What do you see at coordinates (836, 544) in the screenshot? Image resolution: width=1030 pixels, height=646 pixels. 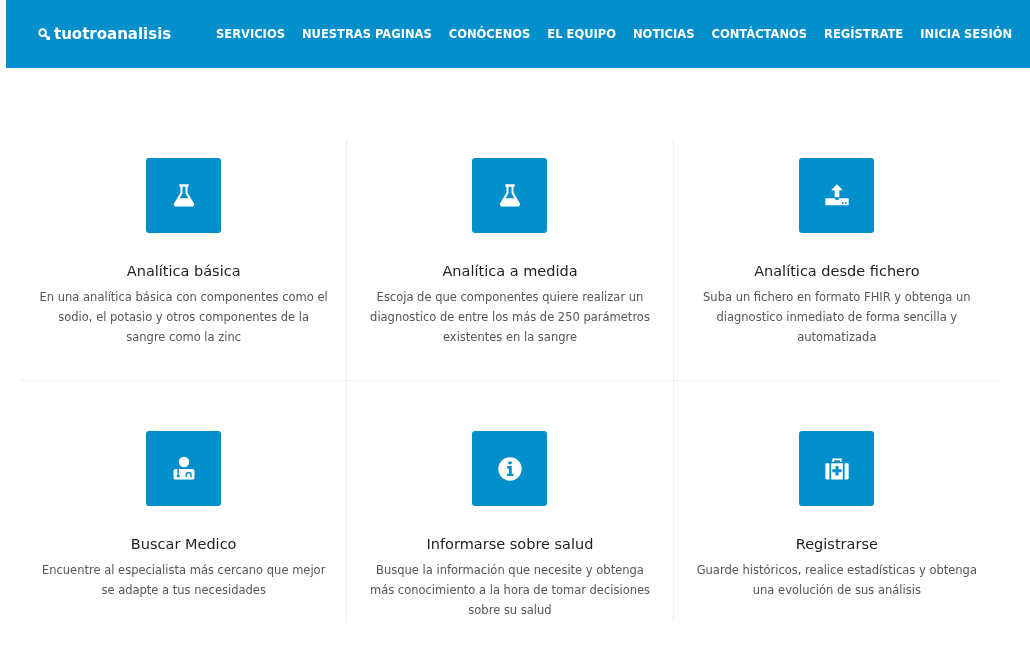 I see `service-title: Registrarse` at bounding box center [836, 544].